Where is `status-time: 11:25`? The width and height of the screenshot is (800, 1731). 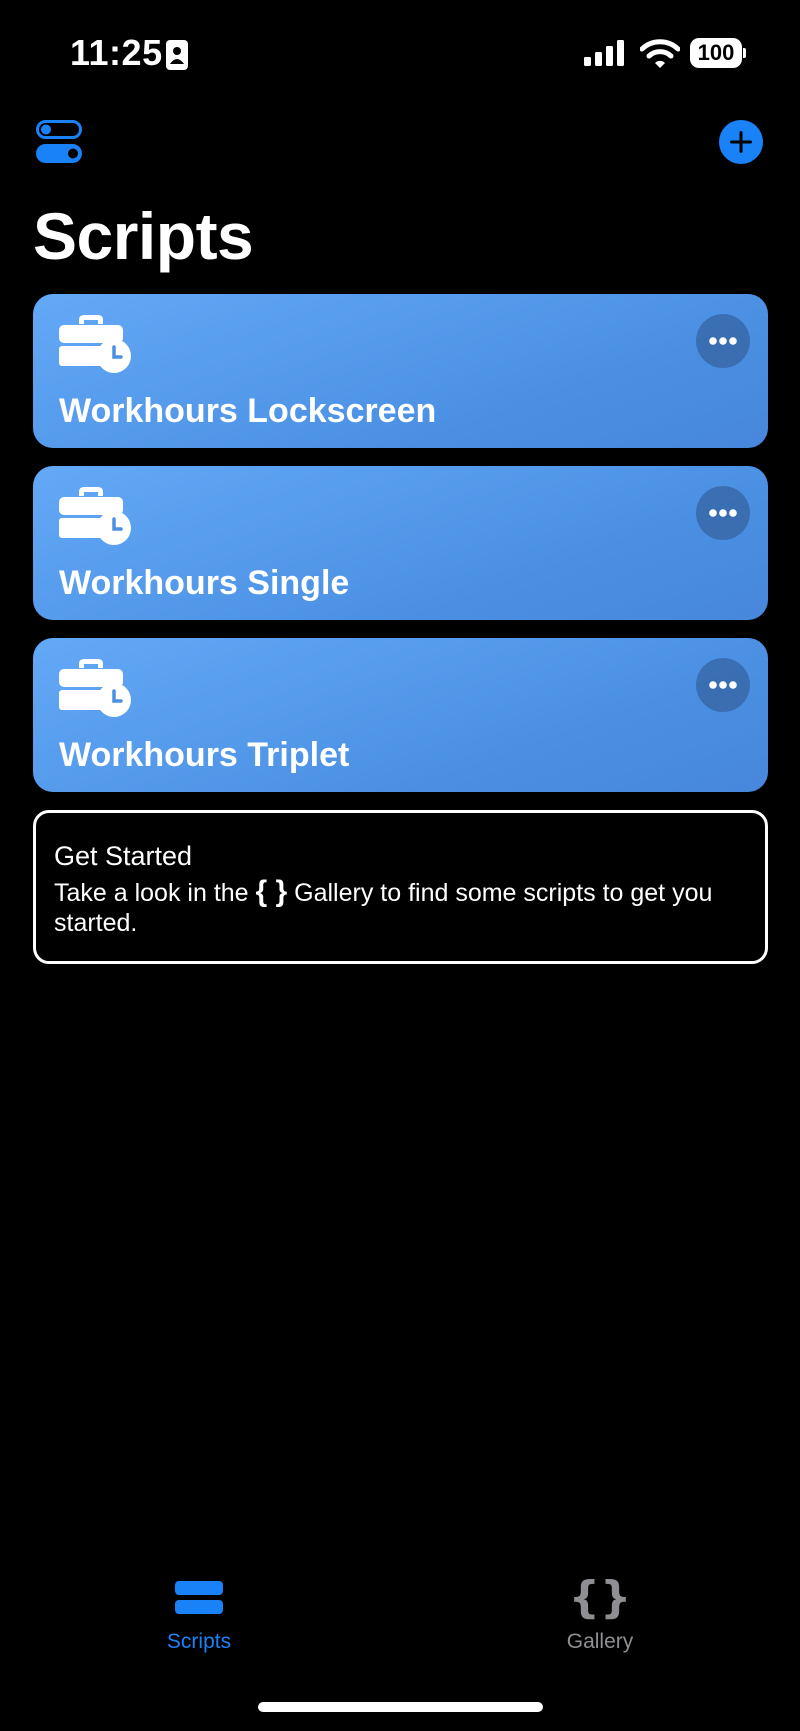 status-time: 11:25 is located at coordinates (116, 52).